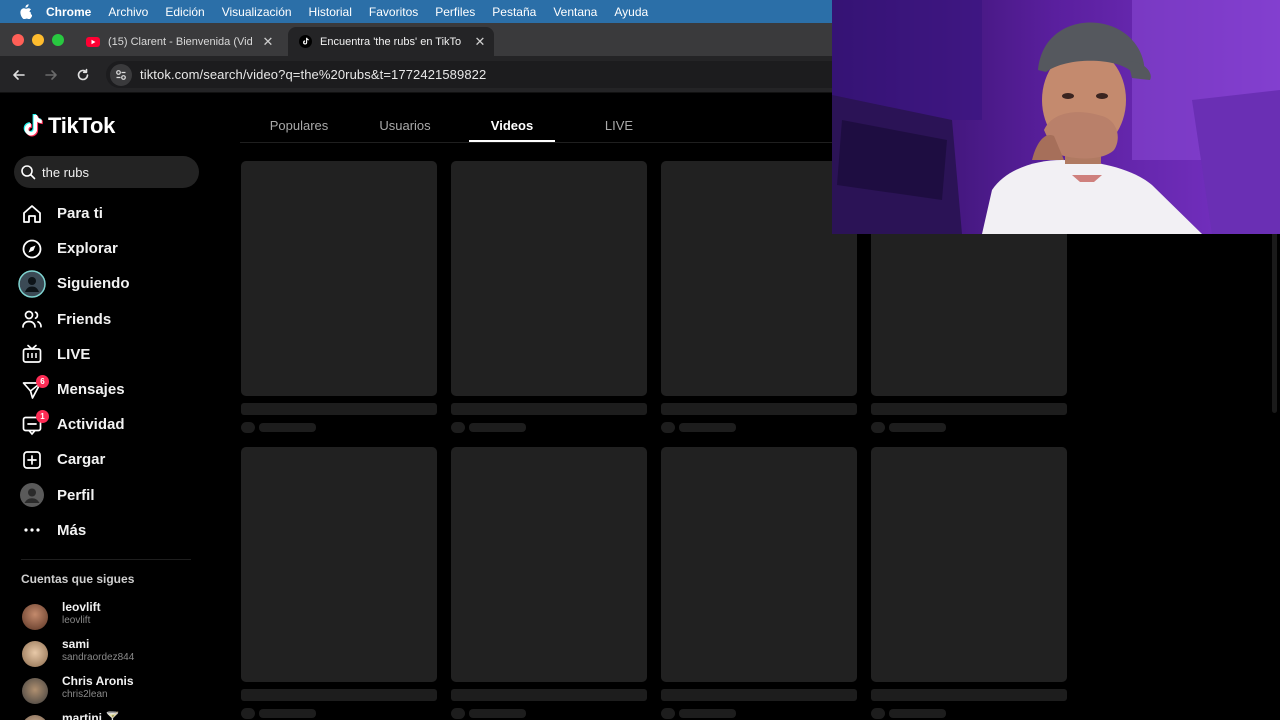  Describe the element at coordinates (128, 12) in the screenshot. I see `menu-archivo: Archivo` at that location.